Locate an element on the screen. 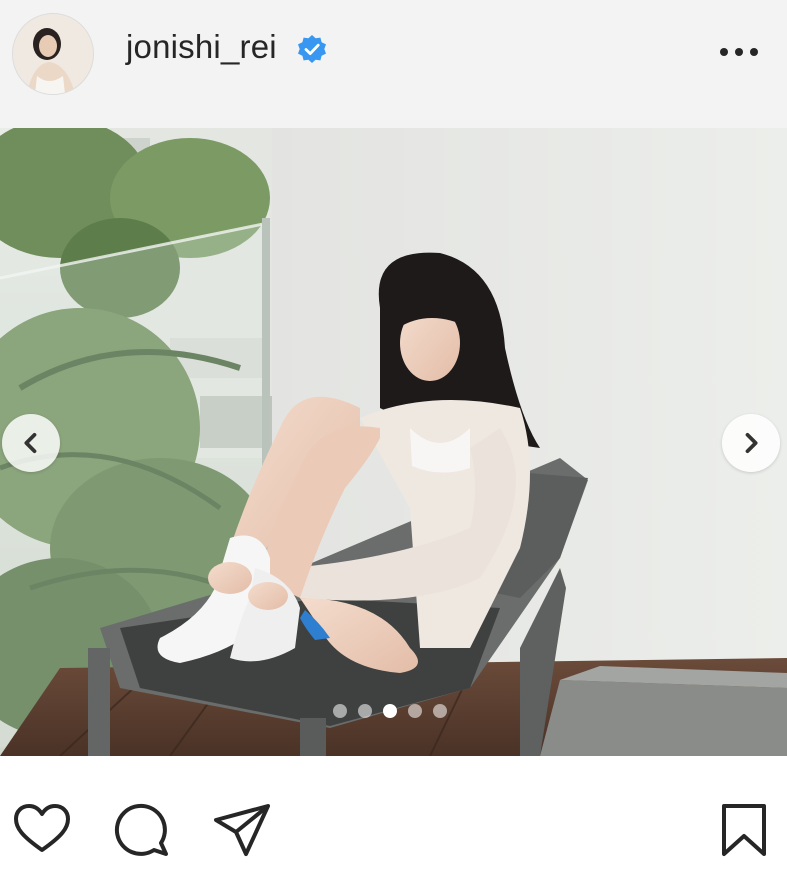  avatar-image is located at coordinates (53, 54).